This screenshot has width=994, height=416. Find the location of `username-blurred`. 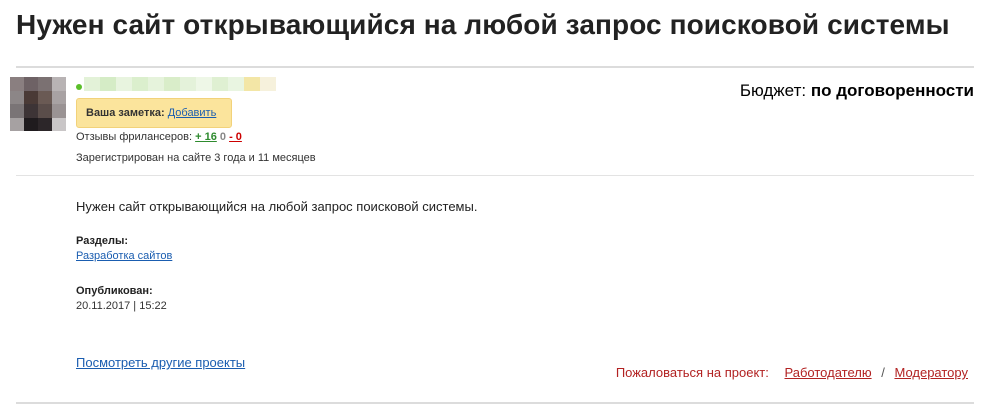

username-blurred is located at coordinates (176, 84).